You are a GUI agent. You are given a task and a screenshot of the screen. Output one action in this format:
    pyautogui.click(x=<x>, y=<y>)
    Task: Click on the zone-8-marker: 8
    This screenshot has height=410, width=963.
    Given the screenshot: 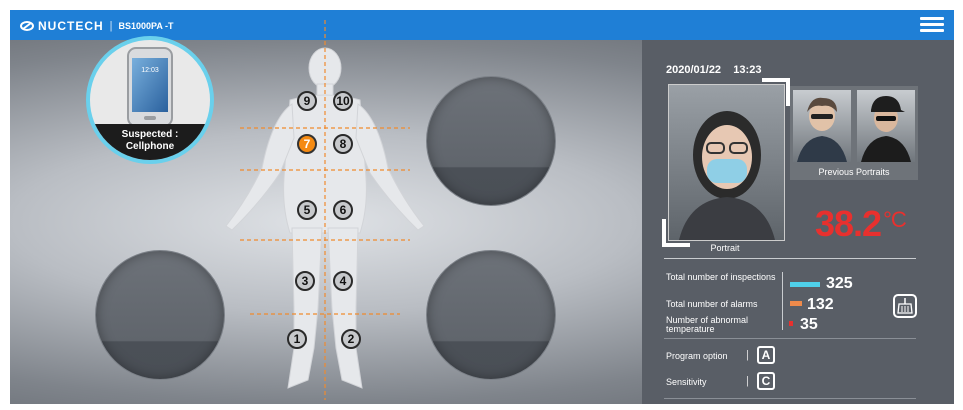 What is the action you would take?
    pyautogui.click(x=343, y=144)
    